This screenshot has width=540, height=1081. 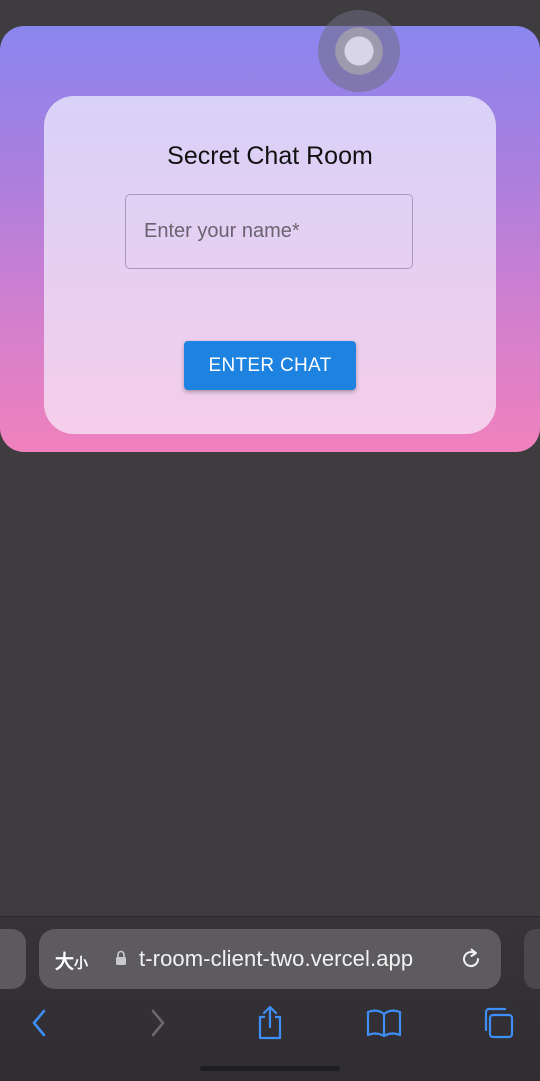 I want to click on text-size-small-label: 小, so click(x=81, y=963).